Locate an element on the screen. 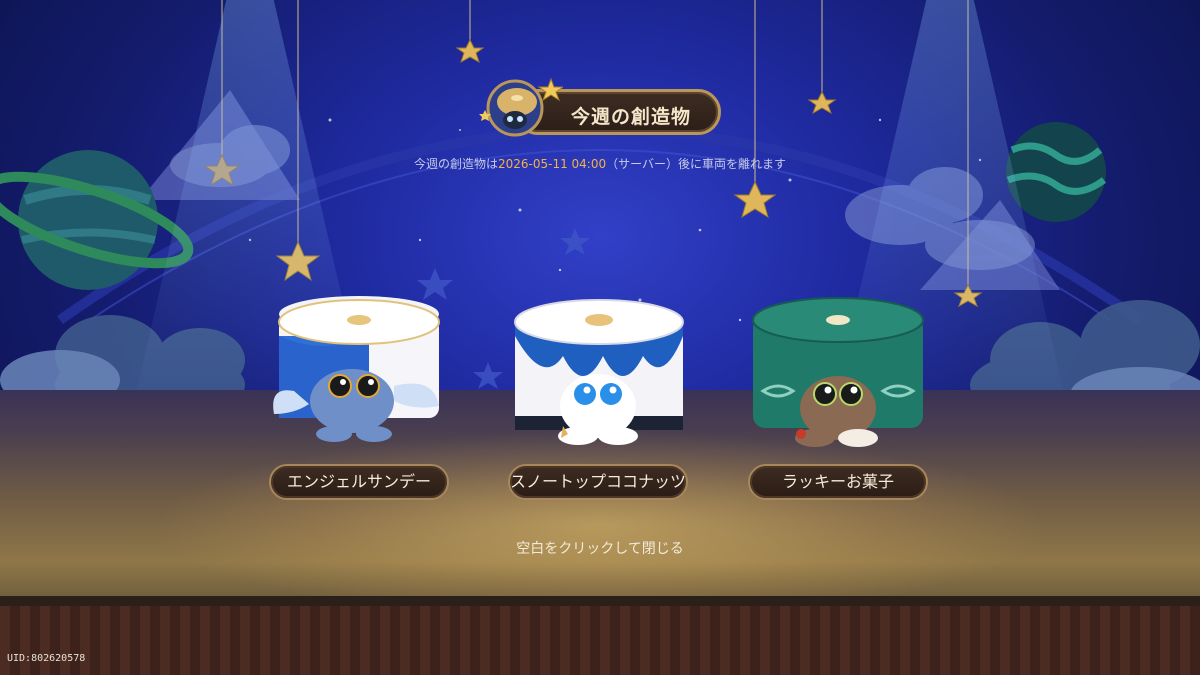 The height and width of the screenshot is (675, 1200). stage-edge is located at coordinates (600, 601).